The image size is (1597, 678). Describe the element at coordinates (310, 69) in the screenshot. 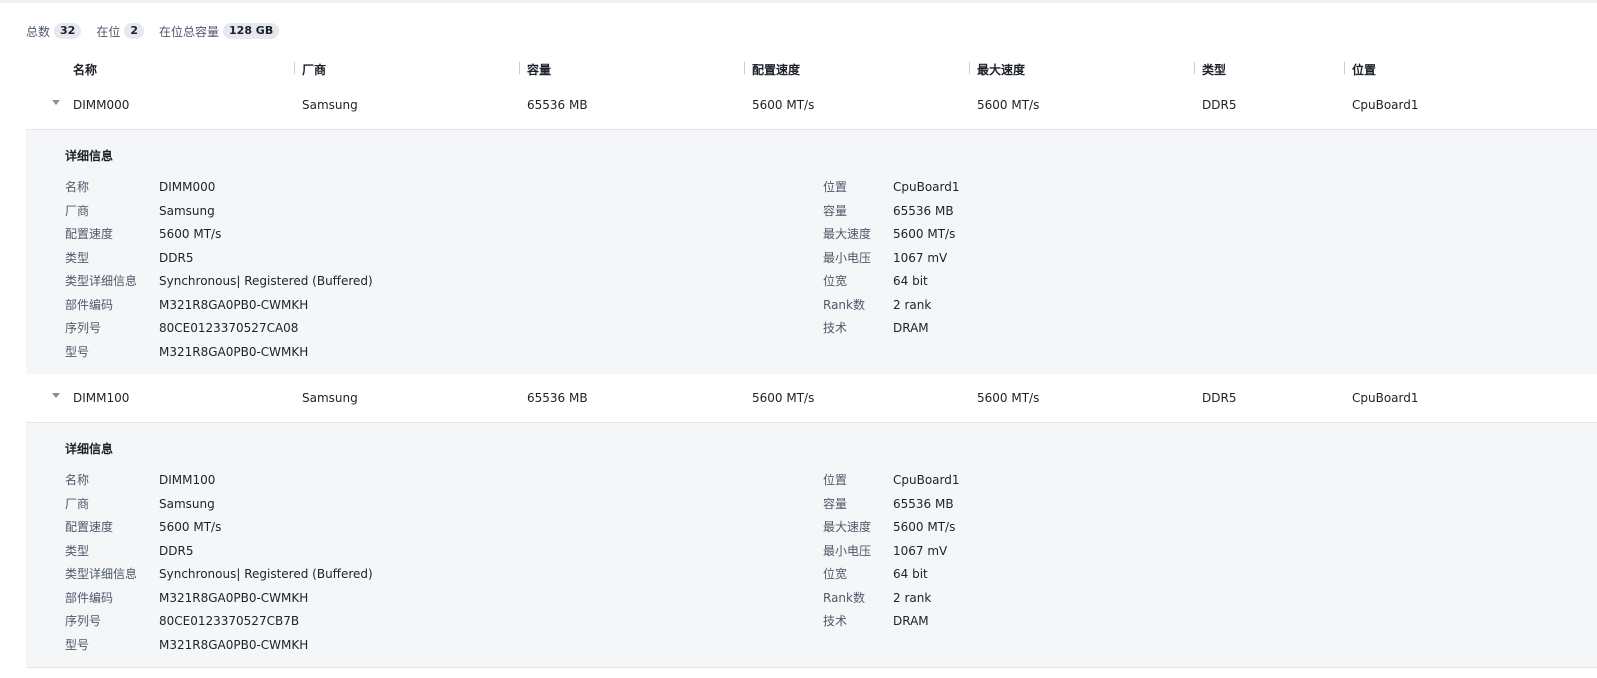

I see `column-header-vendor: 厂商` at that location.